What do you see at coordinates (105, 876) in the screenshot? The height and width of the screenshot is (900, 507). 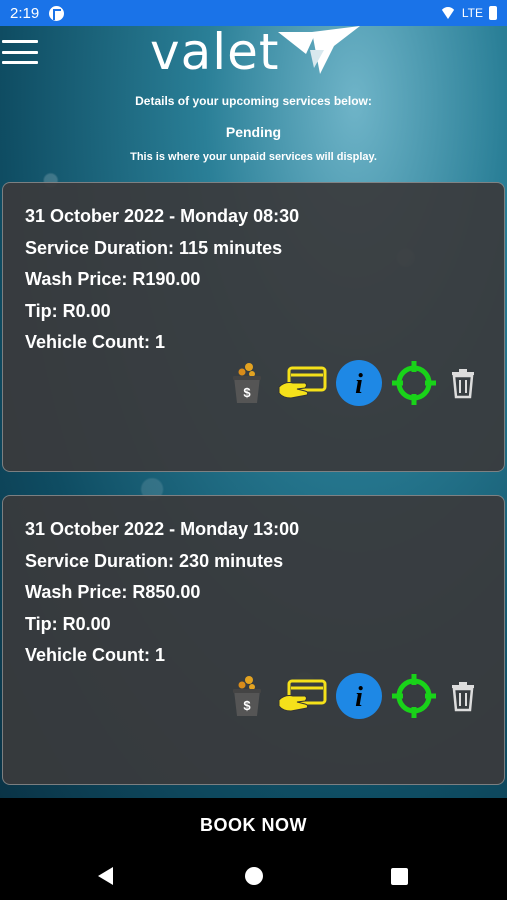 I see `back-icon` at bounding box center [105, 876].